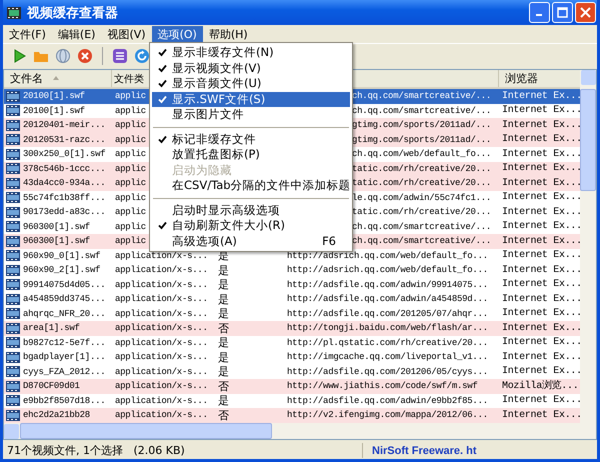  I want to click on menu-item: 编辑(E), so click(77, 34).